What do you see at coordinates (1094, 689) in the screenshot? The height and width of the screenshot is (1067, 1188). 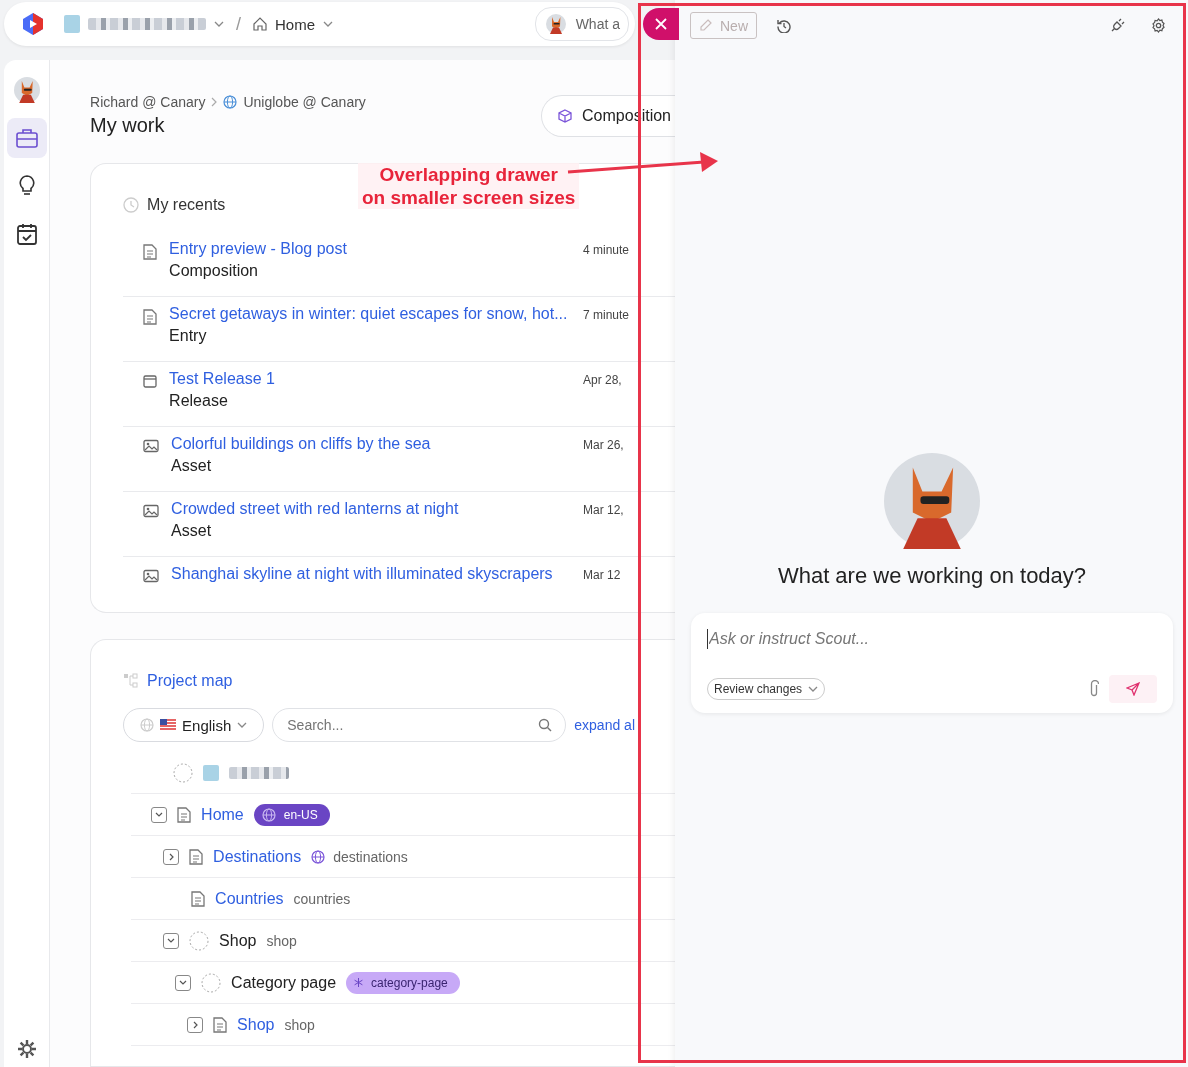 I see `paperclip-icon` at bounding box center [1094, 689].